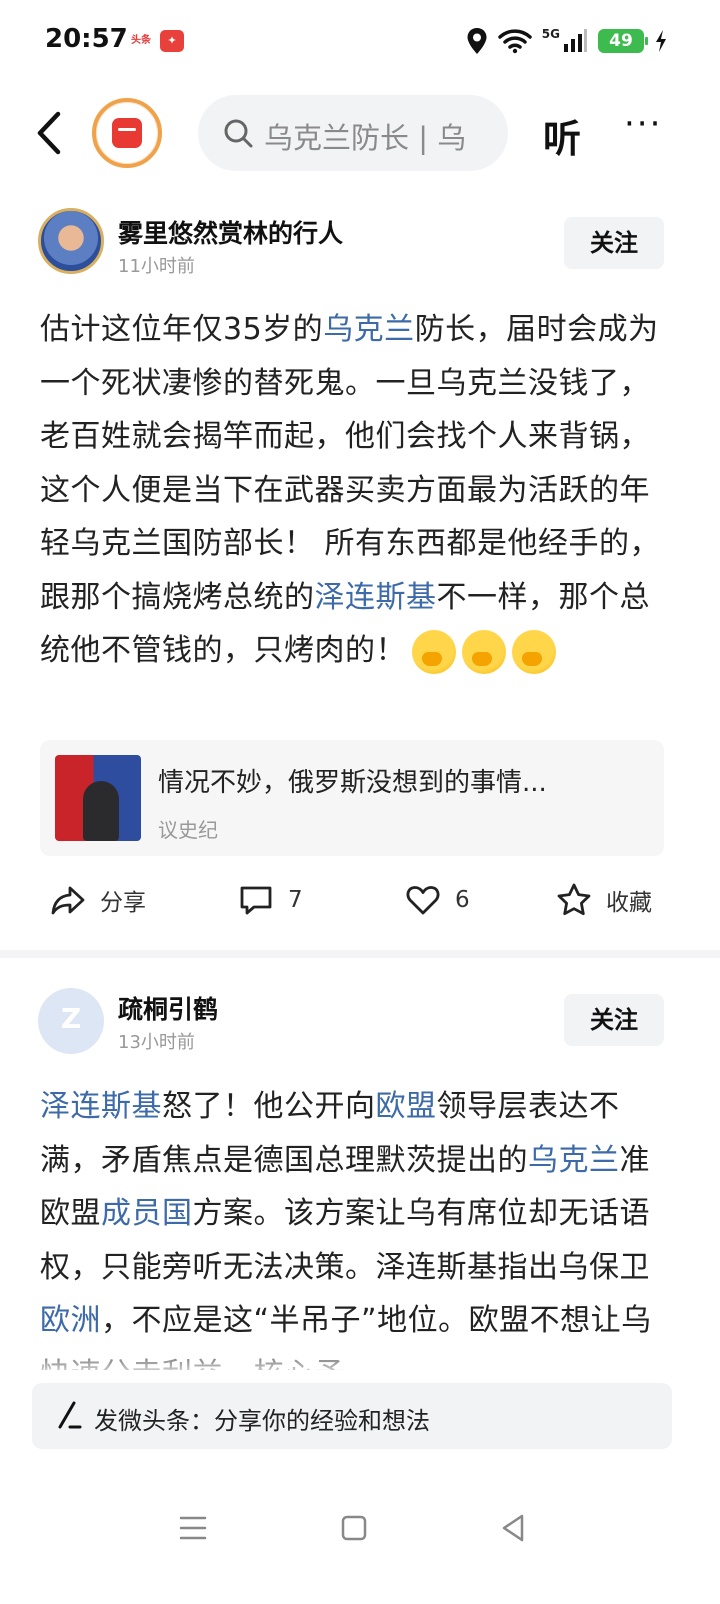 This screenshot has width=720, height=1604. Describe the element at coordinates (71, 241) in the screenshot. I see `avatar` at that location.